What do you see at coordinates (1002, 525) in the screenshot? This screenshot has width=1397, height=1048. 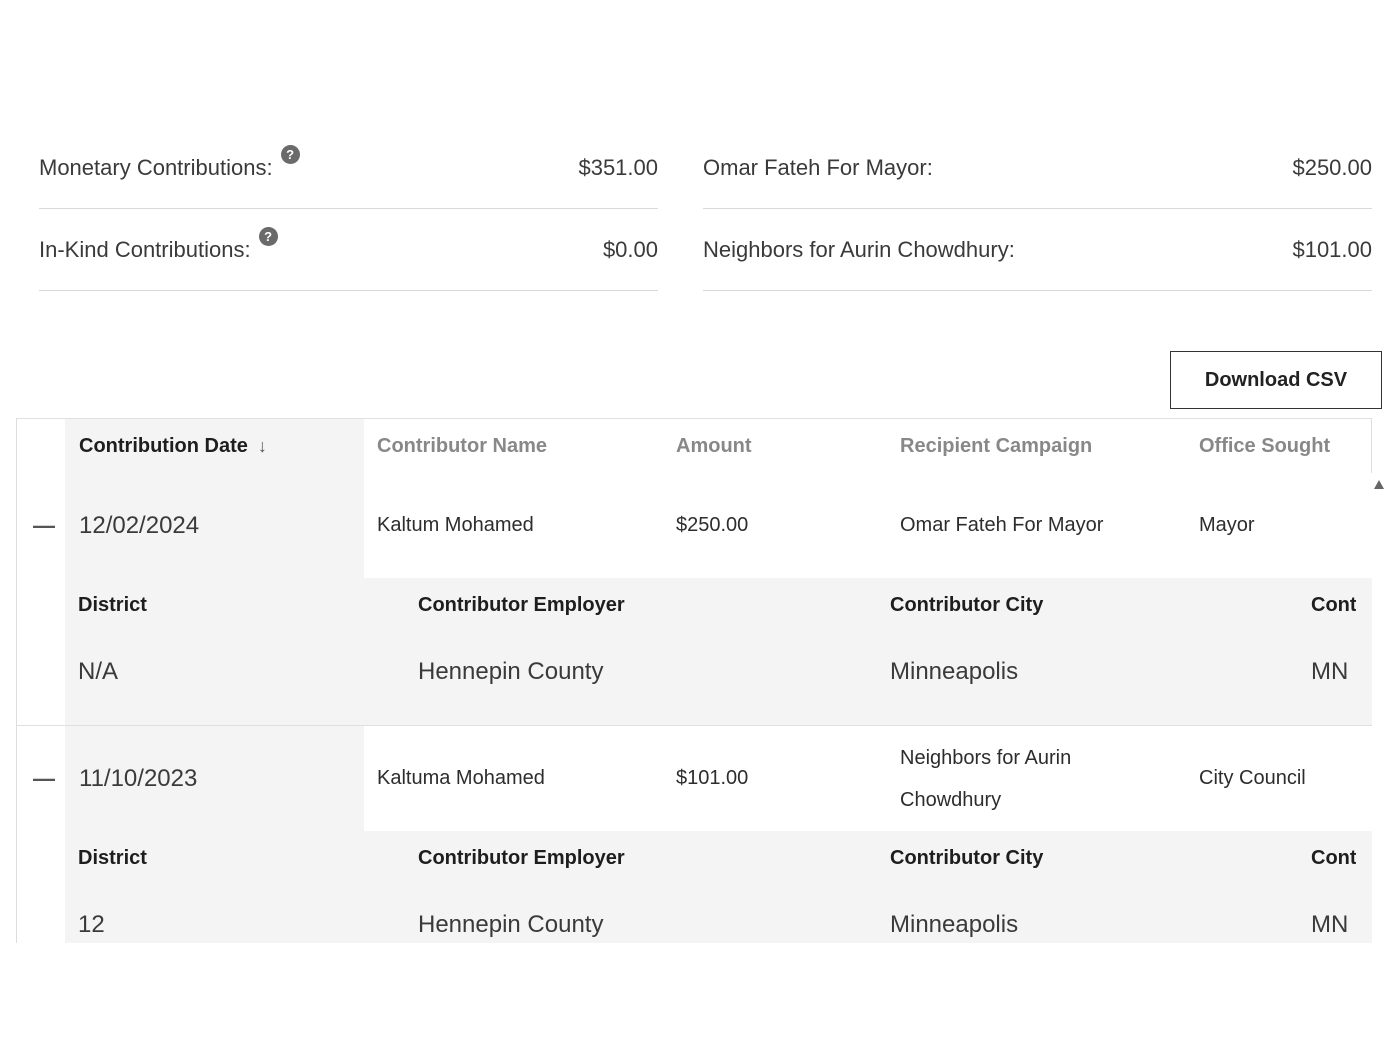 I see `recipient-campaign: Omar Fateh For Mayor` at bounding box center [1002, 525].